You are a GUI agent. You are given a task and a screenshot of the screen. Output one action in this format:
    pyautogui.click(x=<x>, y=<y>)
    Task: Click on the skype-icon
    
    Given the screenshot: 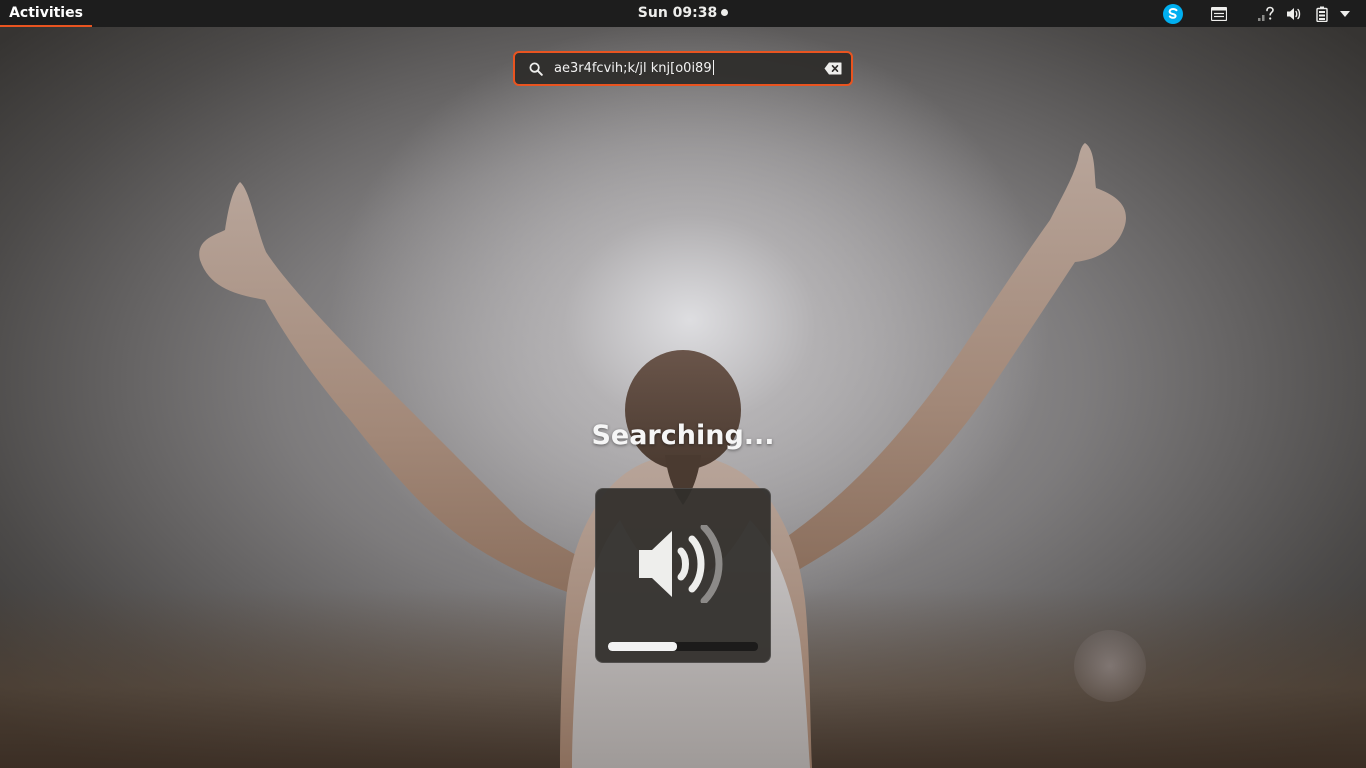 What is the action you would take?
    pyautogui.click(x=1173, y=13)
    